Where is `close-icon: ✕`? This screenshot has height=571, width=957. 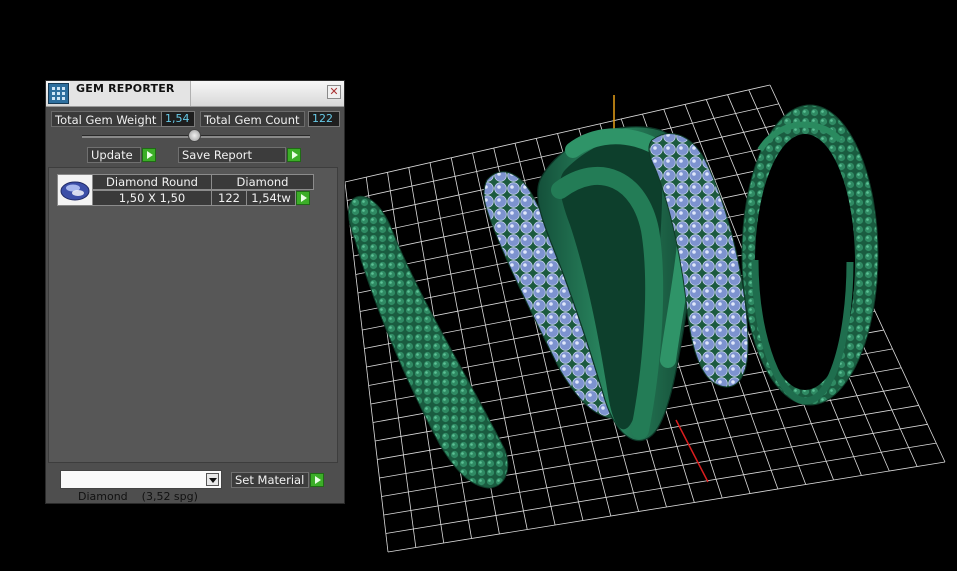
close-icon: ✕ is located at coordinates (334, 92).